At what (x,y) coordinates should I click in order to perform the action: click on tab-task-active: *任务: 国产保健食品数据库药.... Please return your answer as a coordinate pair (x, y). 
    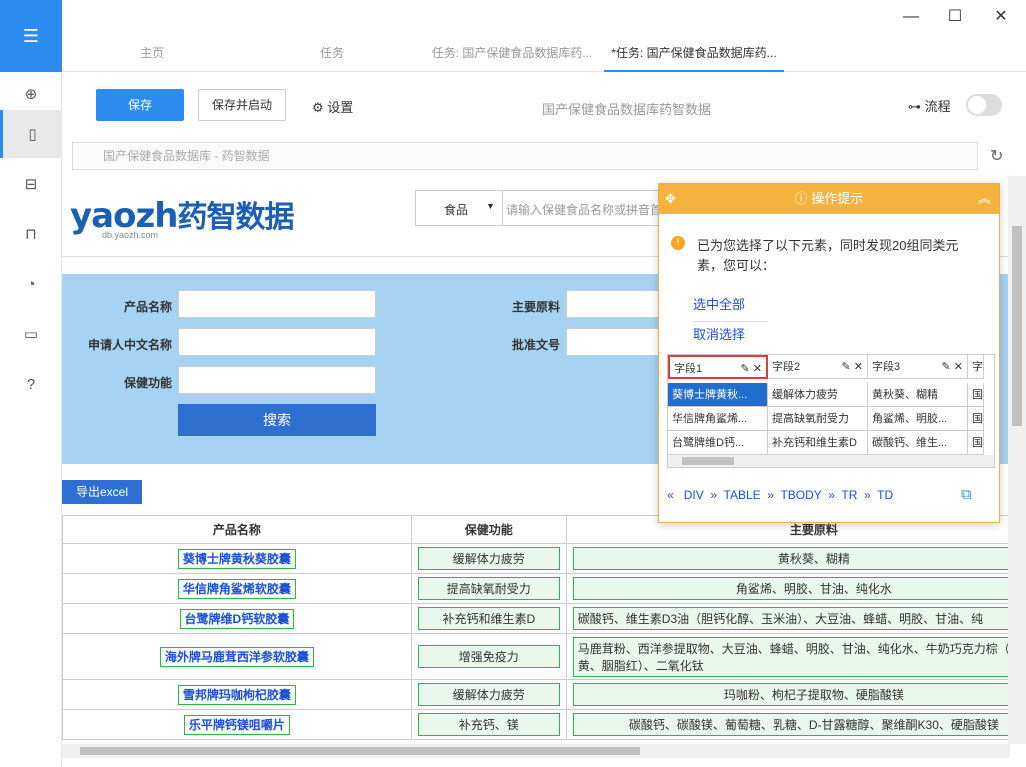
    Looking at the image, I should click on (694, 58).